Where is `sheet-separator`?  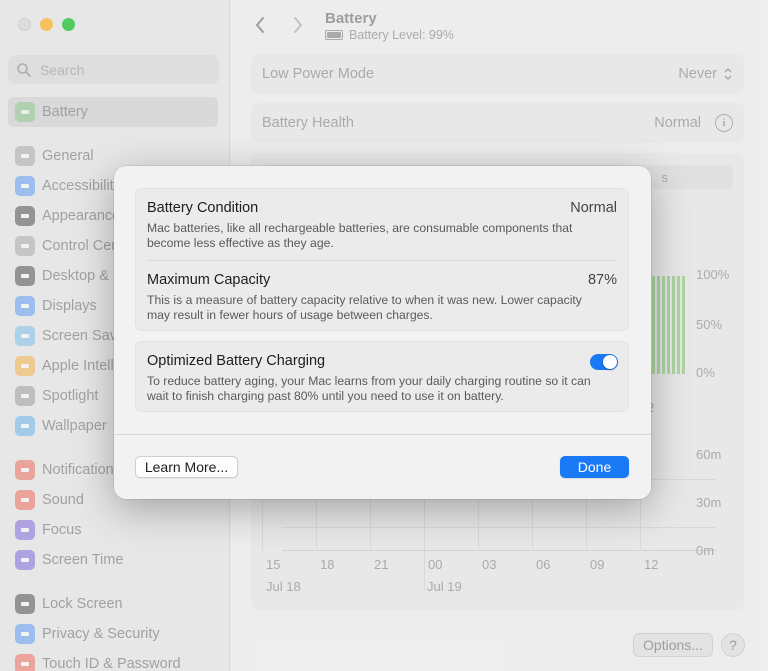
sheet-separator is located at coordinates (382, 434).